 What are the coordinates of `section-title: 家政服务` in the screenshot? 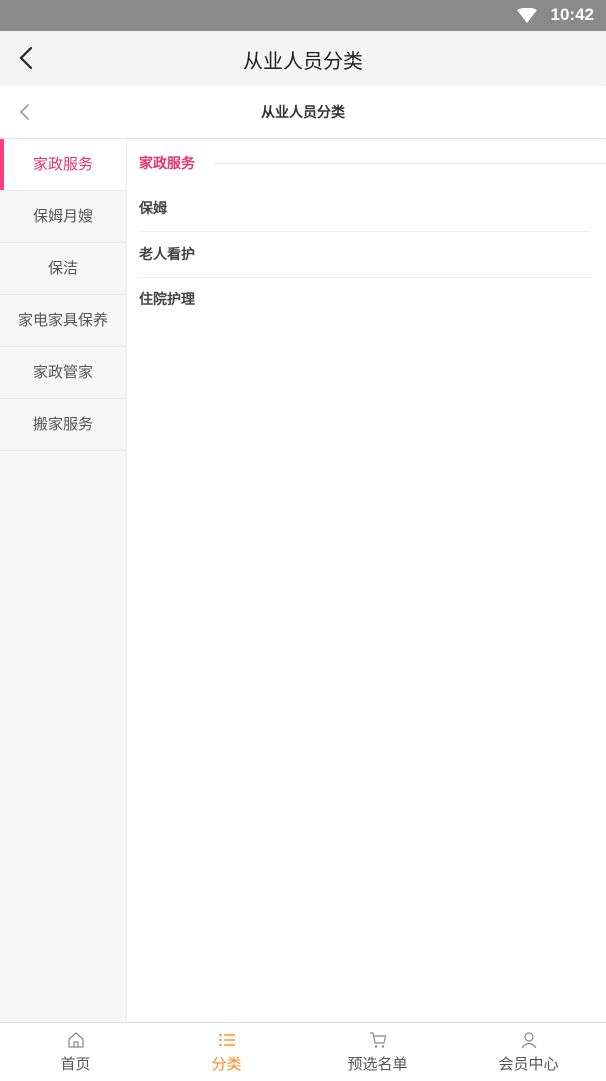 It's located at (167, 164).